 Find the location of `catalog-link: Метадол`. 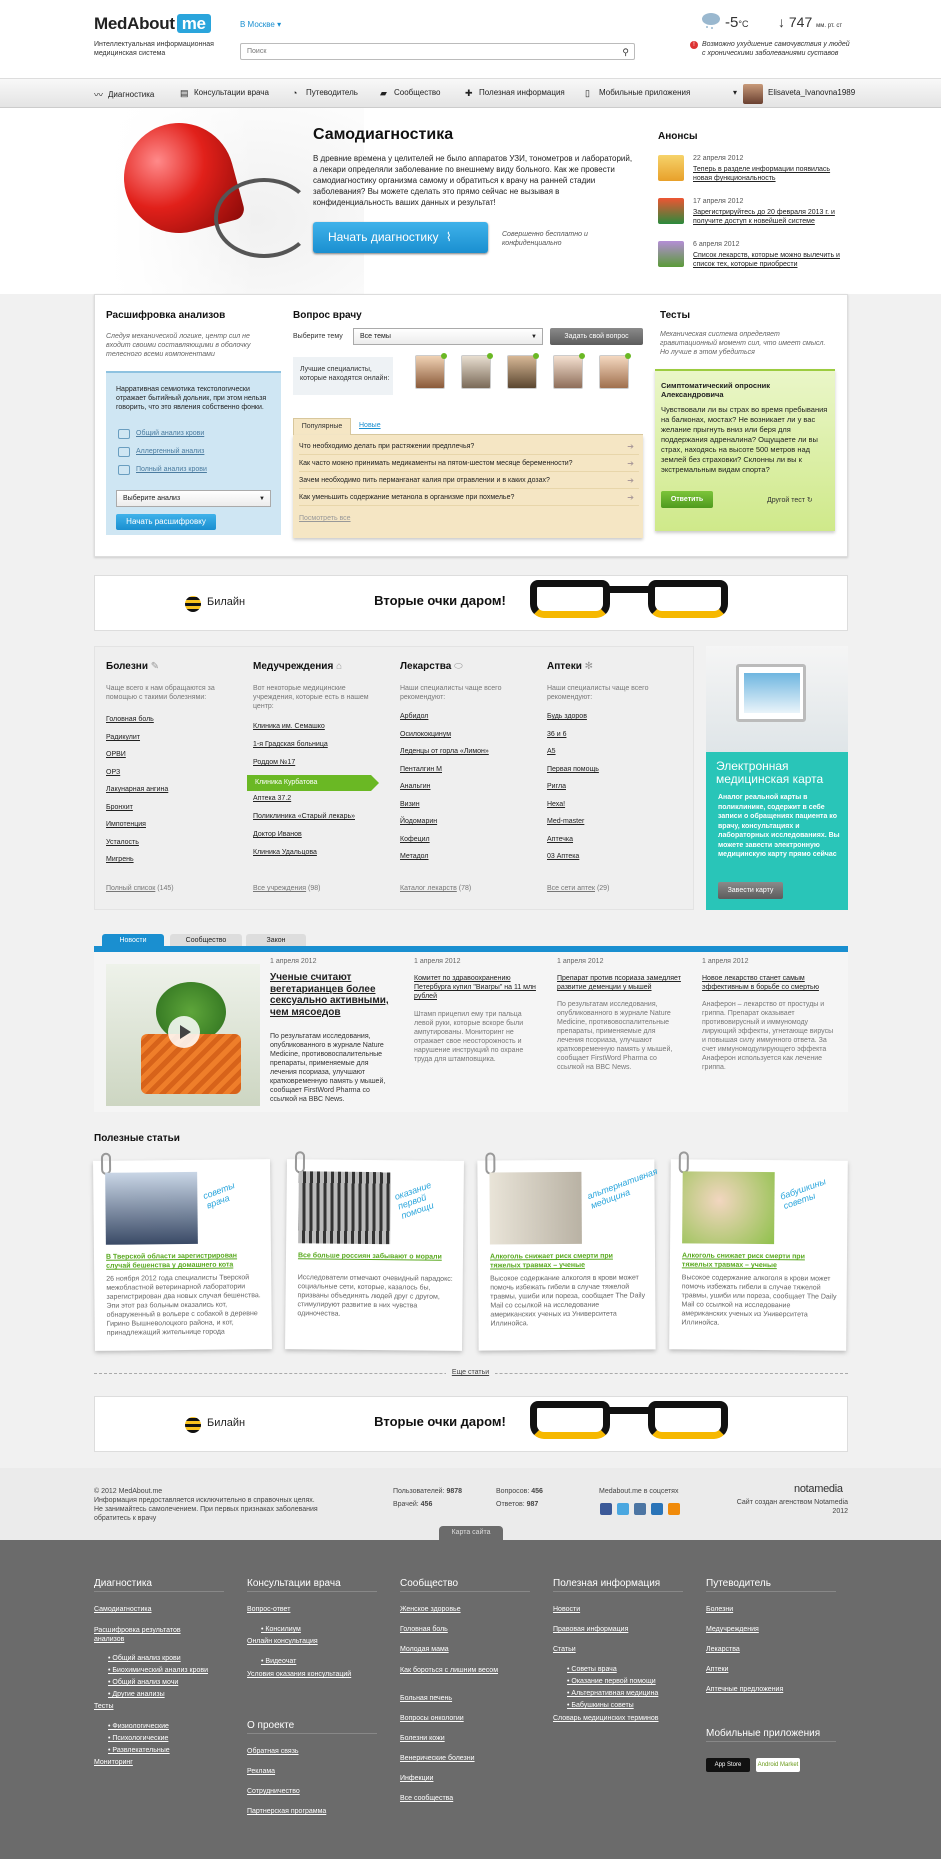

catalog-link: Метадол is located at coordinates (414, 856).